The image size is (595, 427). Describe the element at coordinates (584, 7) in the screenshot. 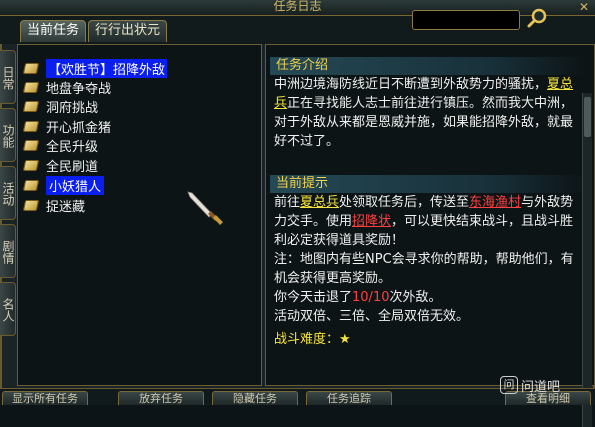

I see `close-icon: ✕` at that location.